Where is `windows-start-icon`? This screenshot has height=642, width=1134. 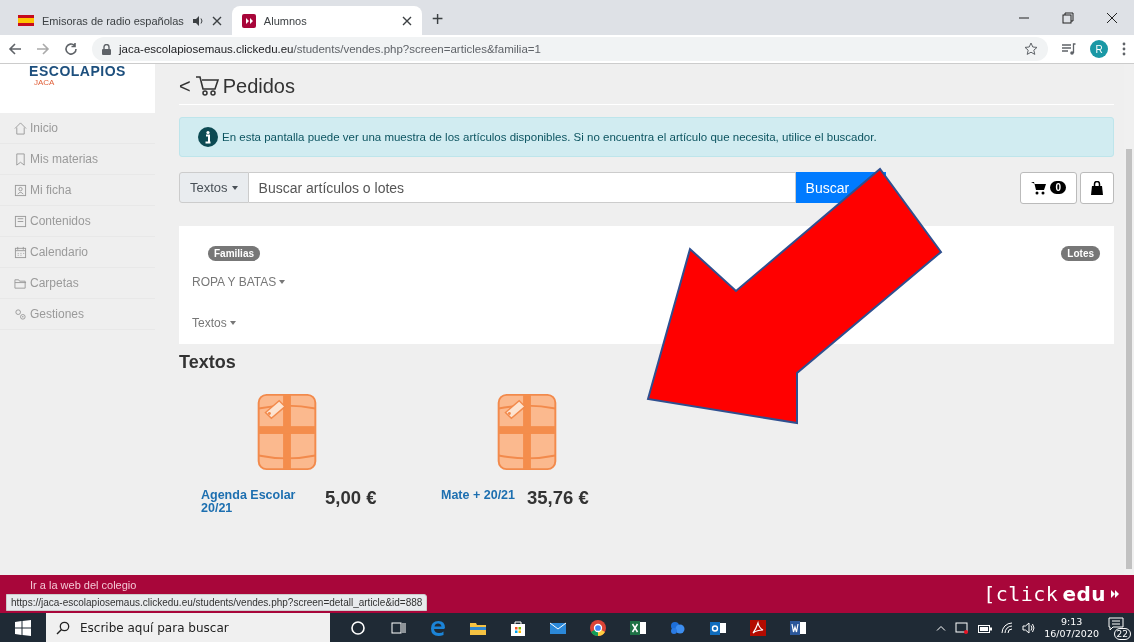 windows-start-icon is located at coordinates (23, 628).